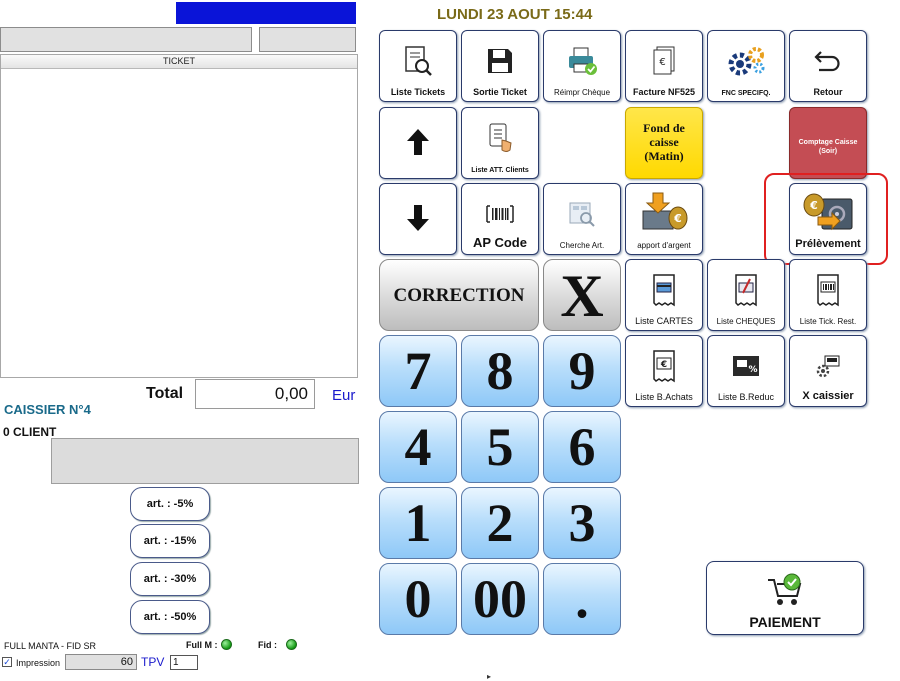  What do you see at coordinates (515, 14) in the screenshot?
I see `date-time: LUNDI 23 AOUT 15:44` at bounding box center [515, 14].